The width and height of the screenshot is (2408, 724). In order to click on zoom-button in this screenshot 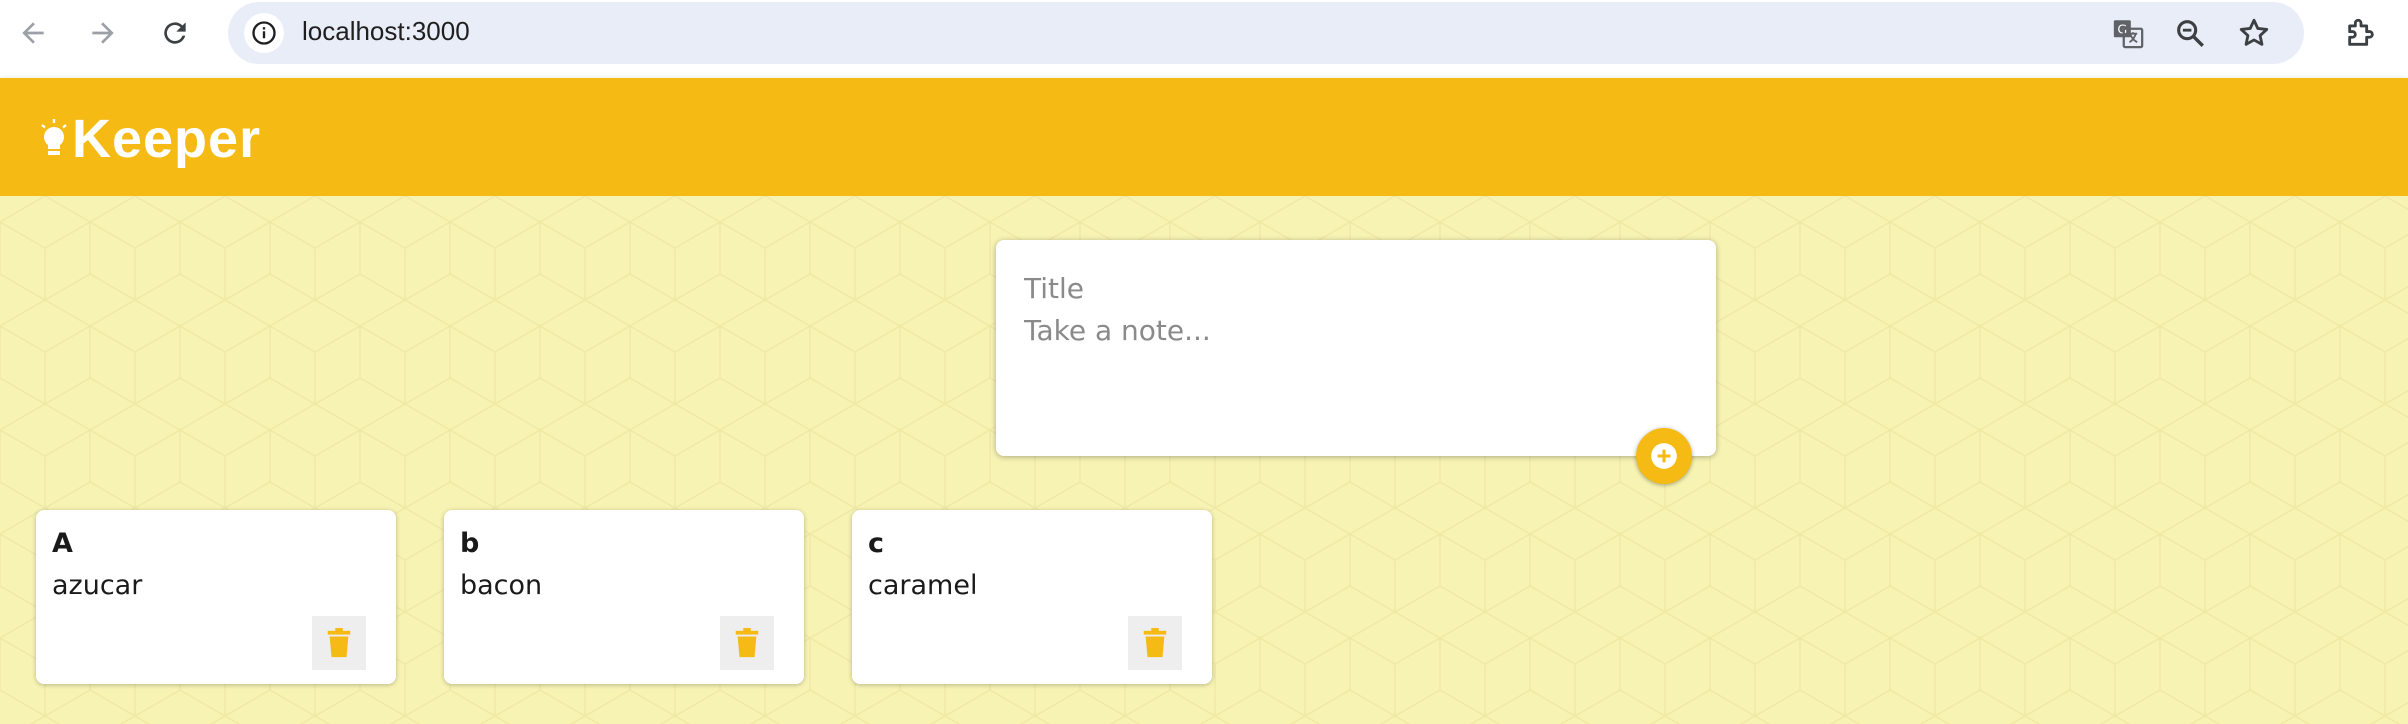, I will do `click(2190, 33)`.